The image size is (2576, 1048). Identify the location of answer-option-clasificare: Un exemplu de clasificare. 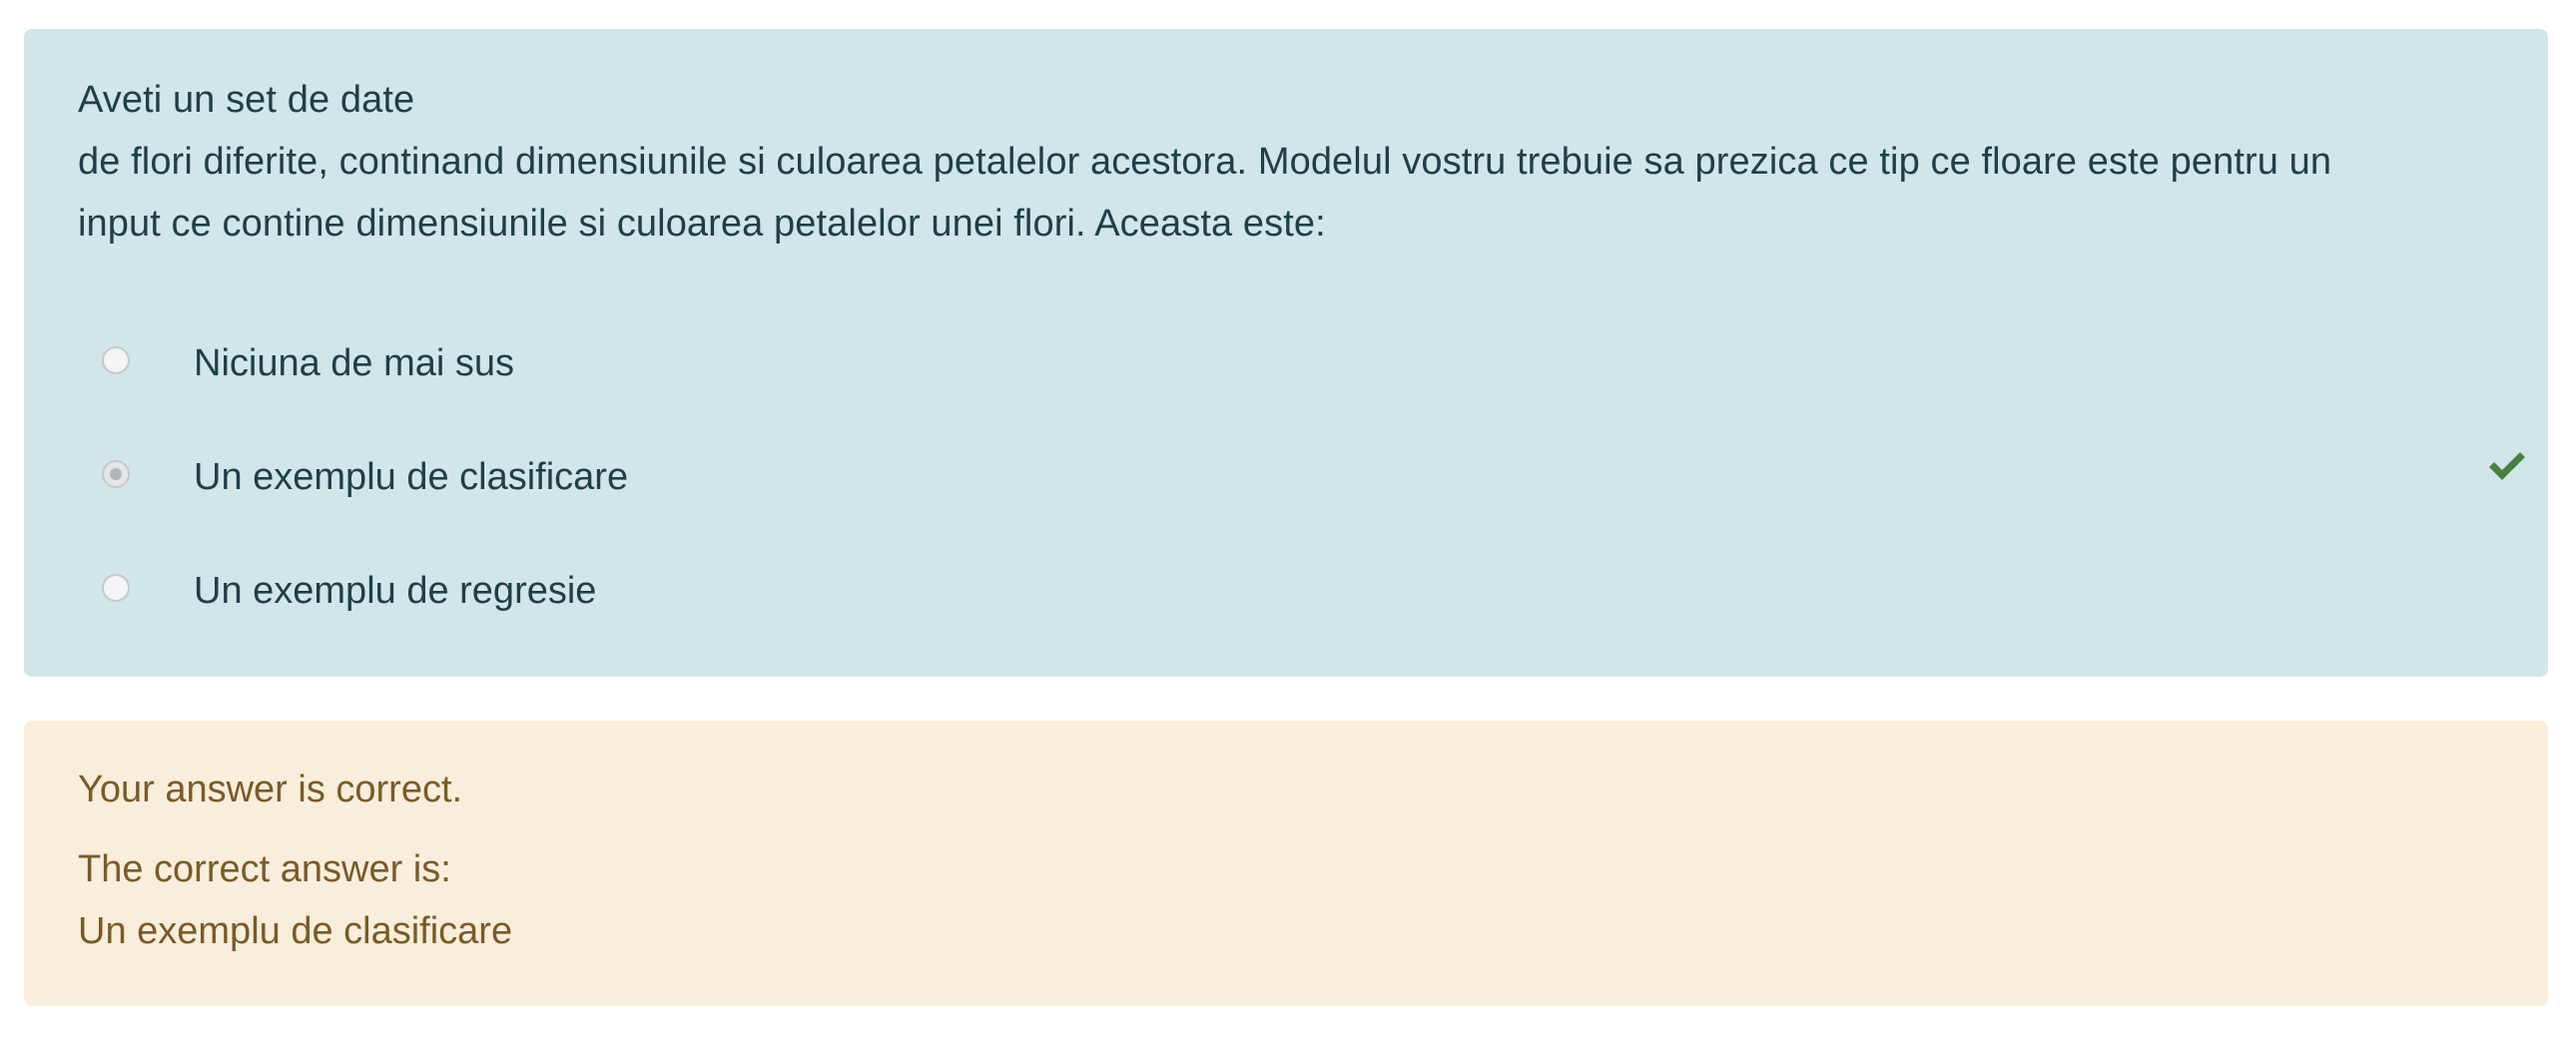
(1315, 477).